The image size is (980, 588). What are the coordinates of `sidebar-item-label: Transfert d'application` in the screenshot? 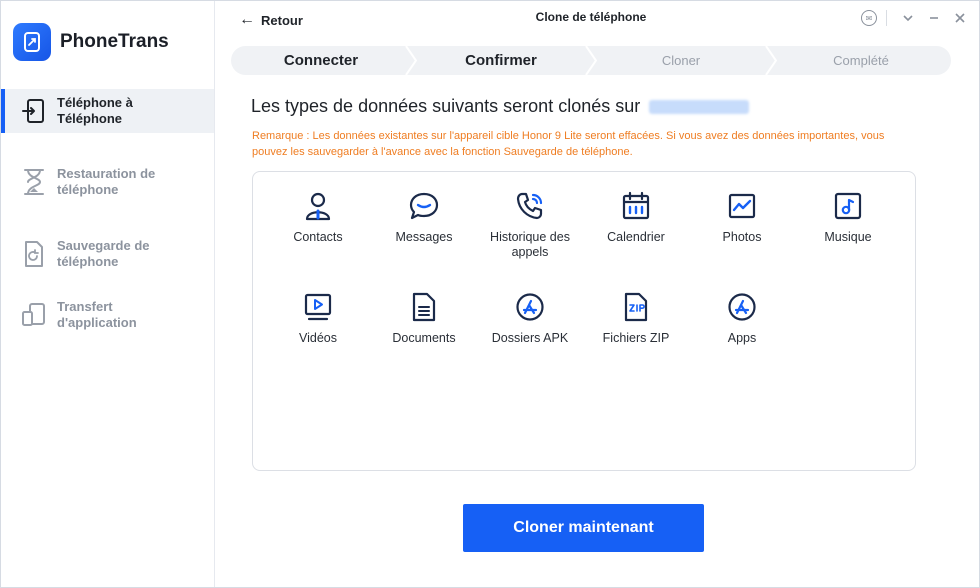 It's located at (97, 314).